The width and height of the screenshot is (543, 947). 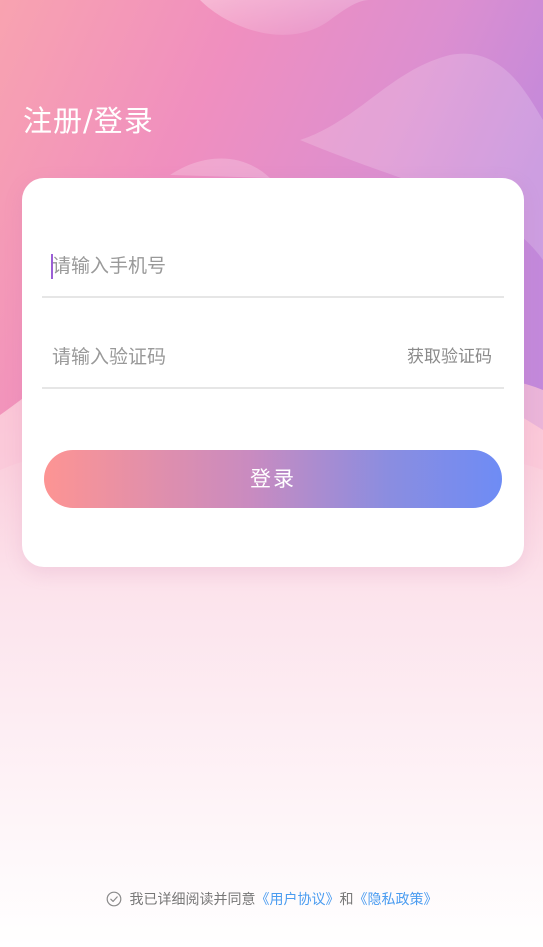 What do you see at coordinates (52, 266) in the screenshot?
I see `text-cursor` at bounding box center [52, 266].